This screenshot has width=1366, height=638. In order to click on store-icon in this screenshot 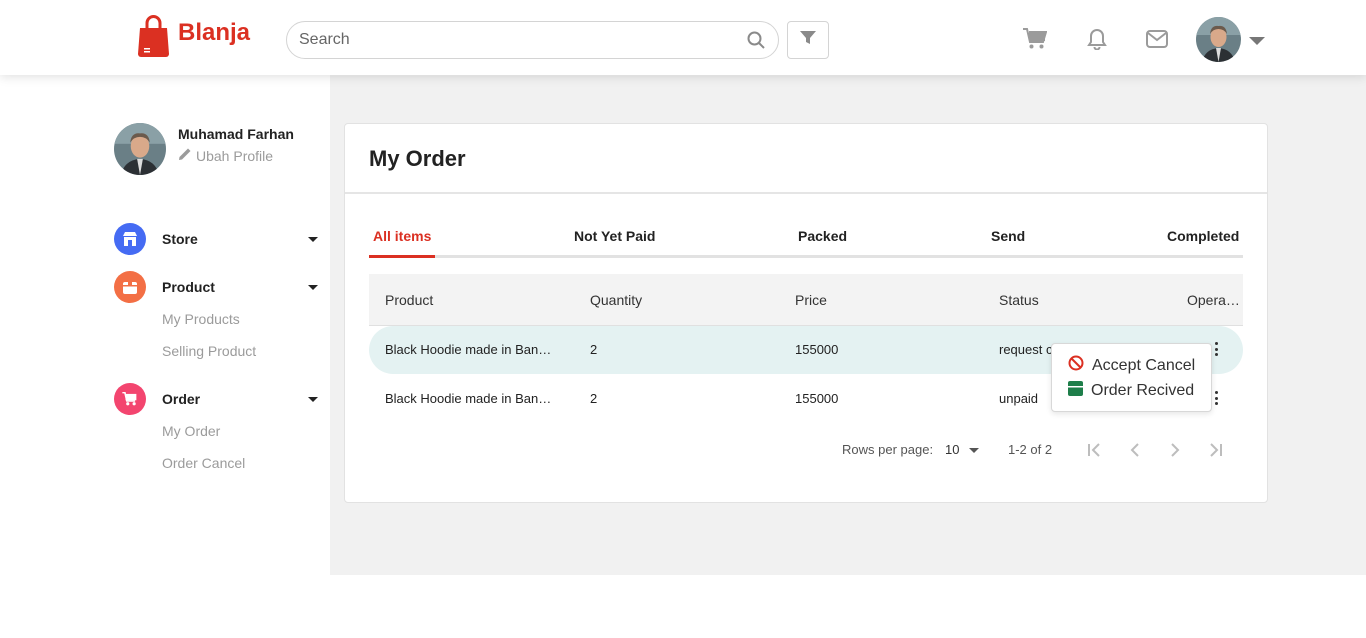, I will do `click(130, 239)`.